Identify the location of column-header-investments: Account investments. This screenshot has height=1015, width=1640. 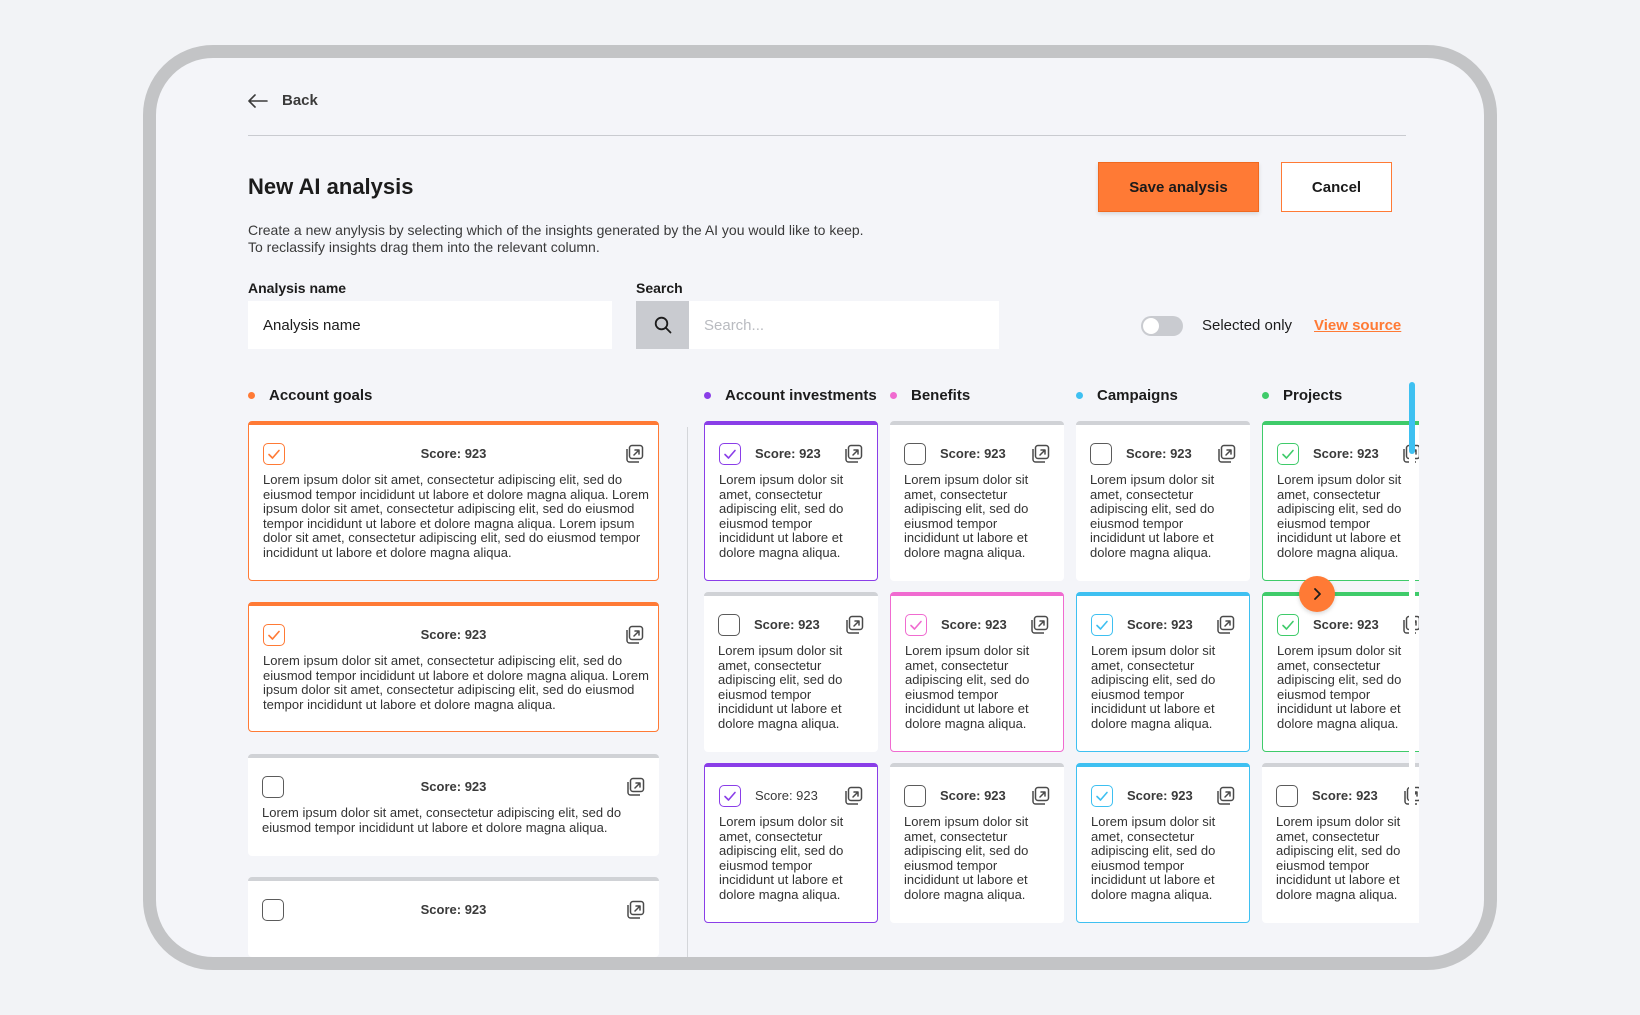
(790, 395).